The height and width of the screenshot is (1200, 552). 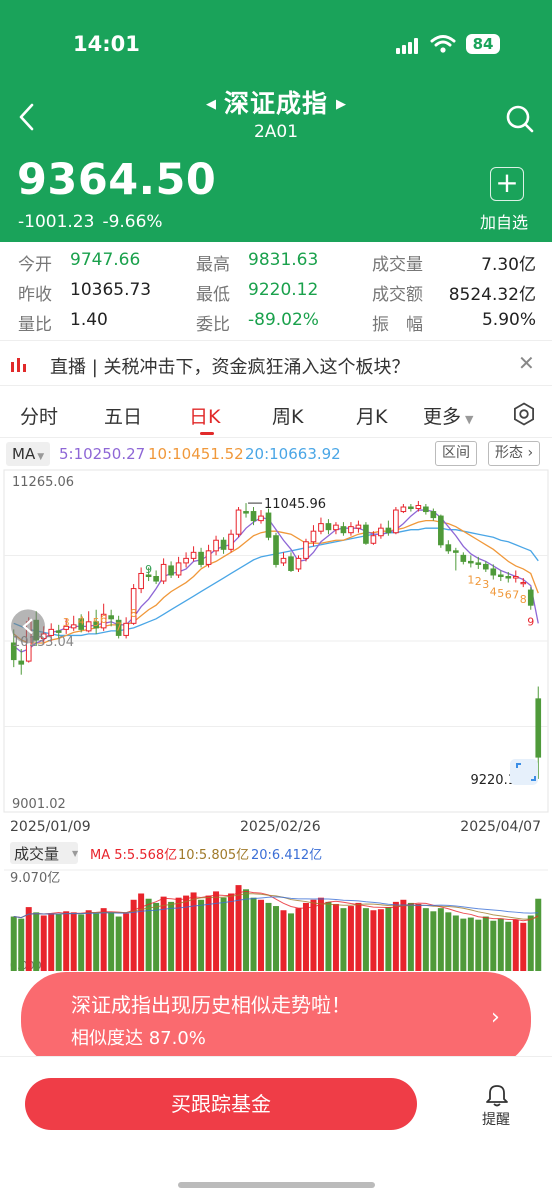 I want to click on stat-item: 量比 1.40, so click(x=63, y=322).